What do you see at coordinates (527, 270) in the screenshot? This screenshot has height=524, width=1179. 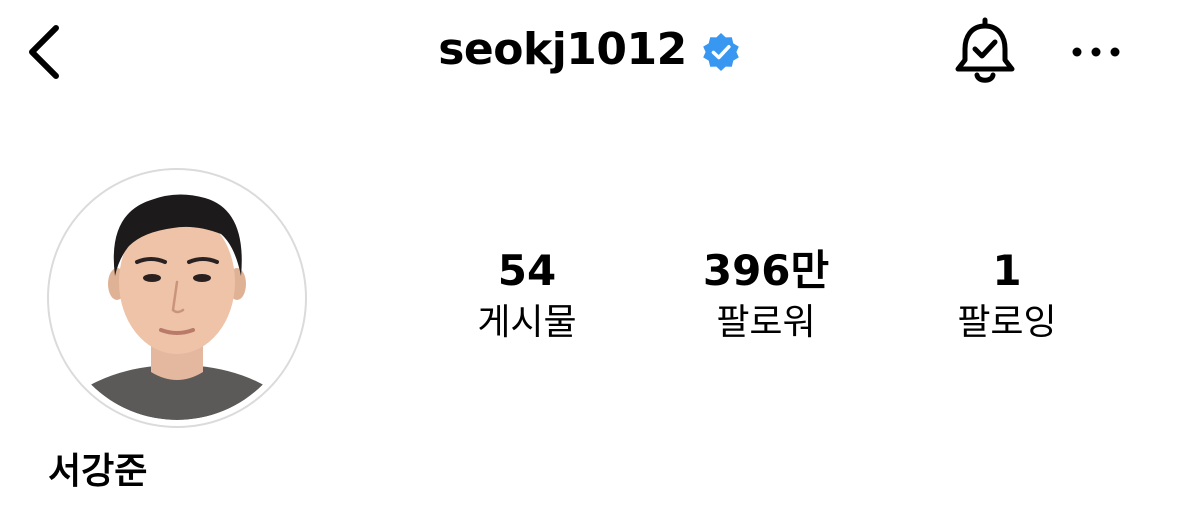 I see `posts-count: 54` at bounding box center [527, 270].